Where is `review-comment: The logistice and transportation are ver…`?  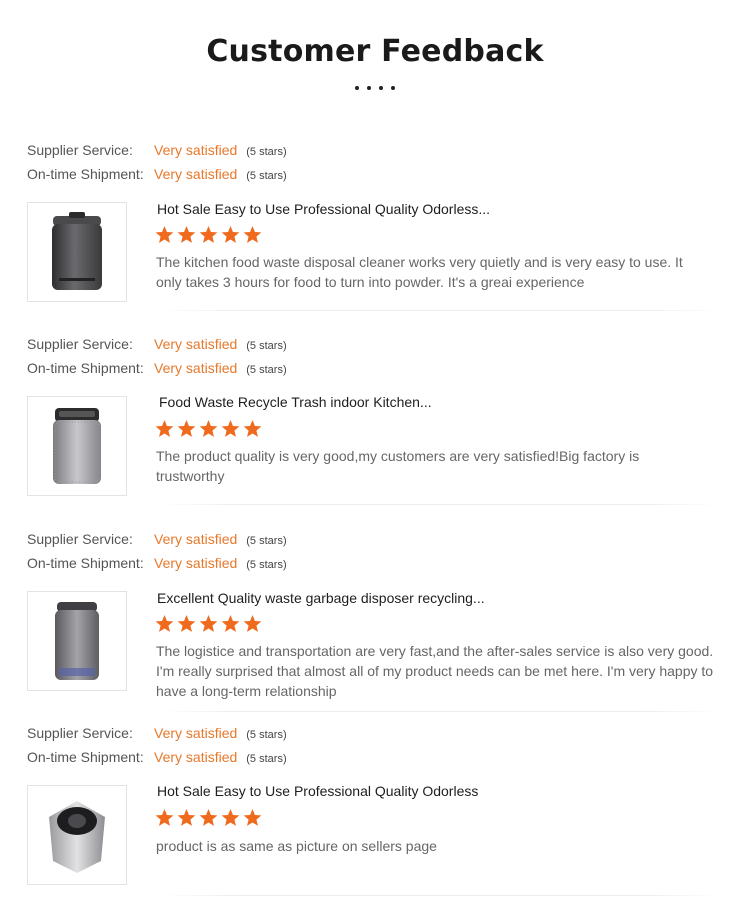 review-comment: The logistice and transportation are ver… is located at coordinates (435, 671).